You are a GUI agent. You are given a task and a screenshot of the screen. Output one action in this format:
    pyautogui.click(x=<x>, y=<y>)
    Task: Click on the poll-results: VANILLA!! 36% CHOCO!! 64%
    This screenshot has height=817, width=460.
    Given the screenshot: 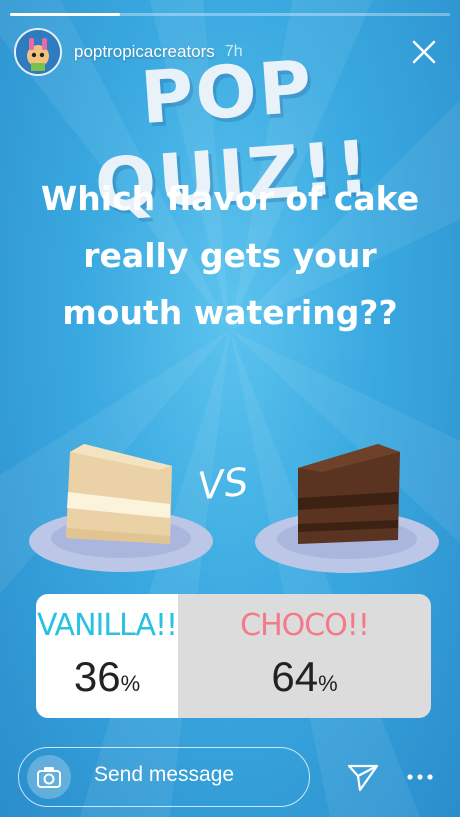 What is the action you would take?
    pyautogui.click(x=233, y=656)
    